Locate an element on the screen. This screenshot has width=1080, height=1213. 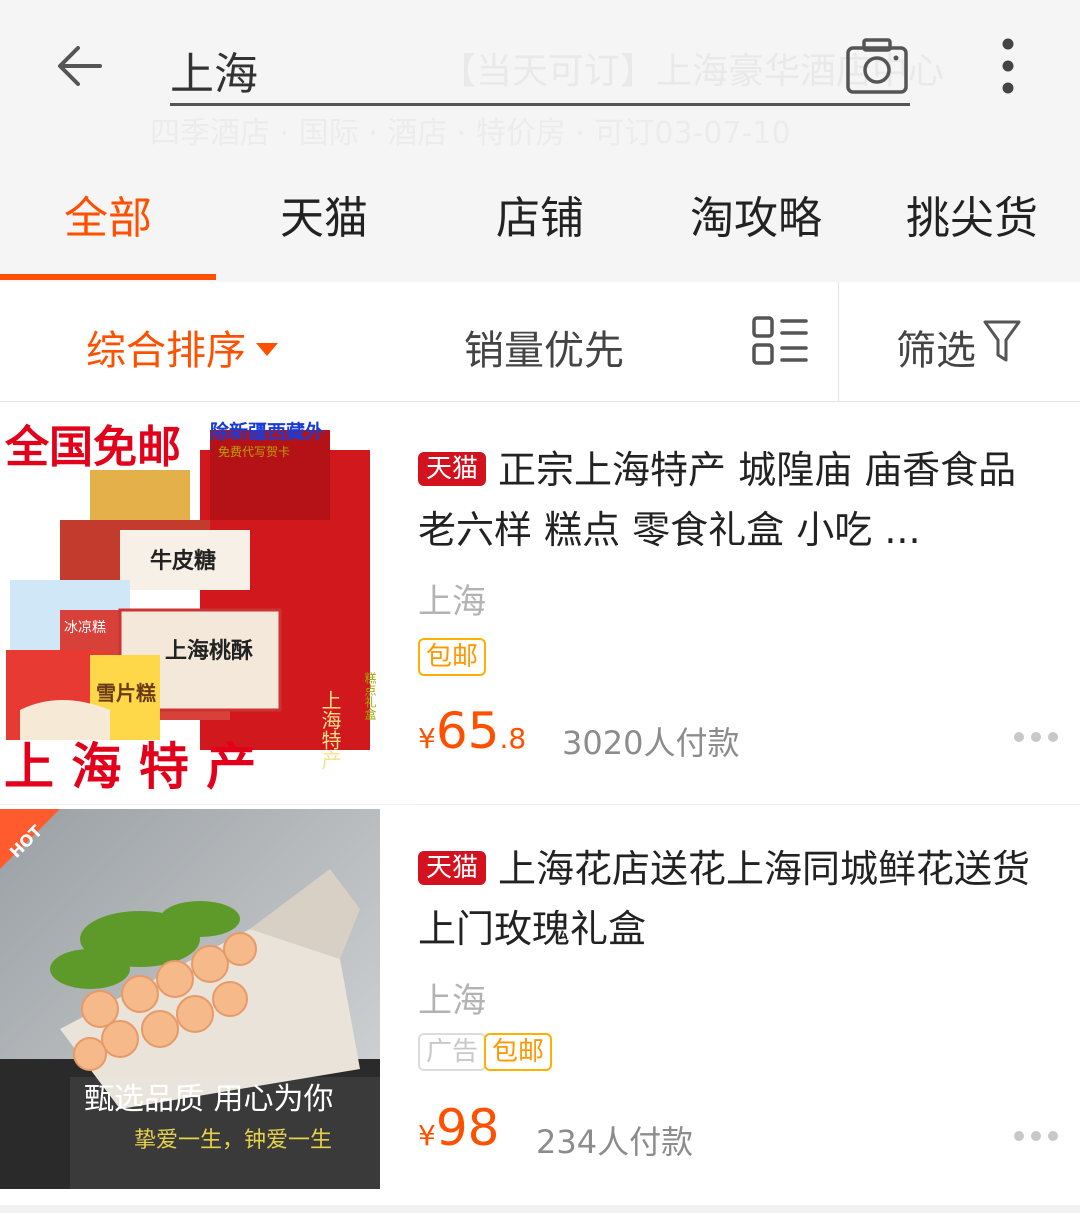
back-arrow-icon is located at coordinates (82, 66).